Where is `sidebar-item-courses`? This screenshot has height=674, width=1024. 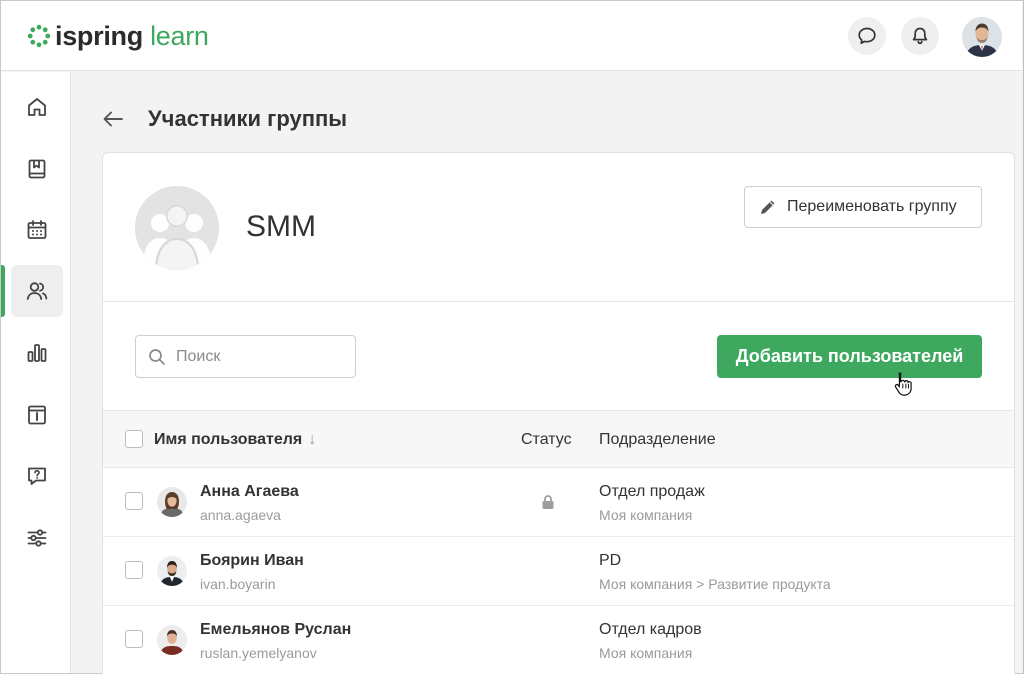 sidebar-item-courses is located at coordinates (37, 169).